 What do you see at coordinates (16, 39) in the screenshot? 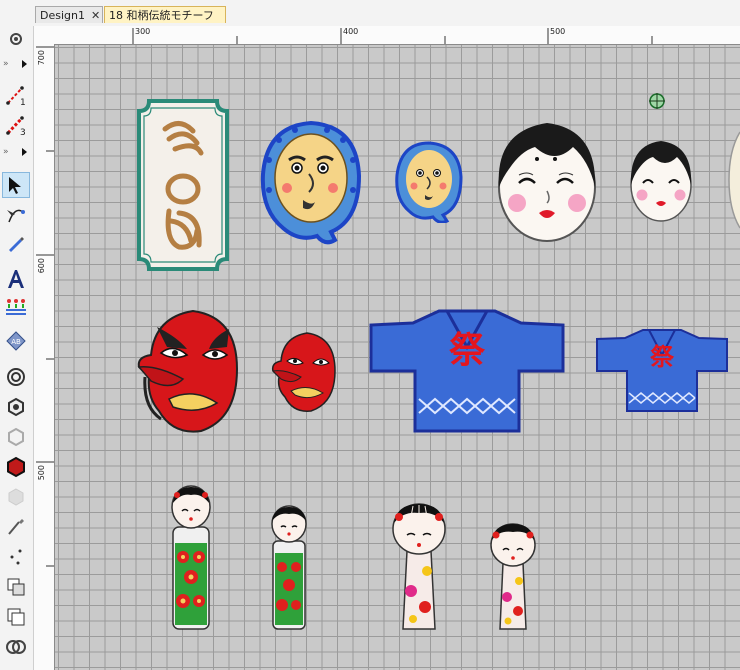
I see `pin-icon` at bounding box center [16, 39].